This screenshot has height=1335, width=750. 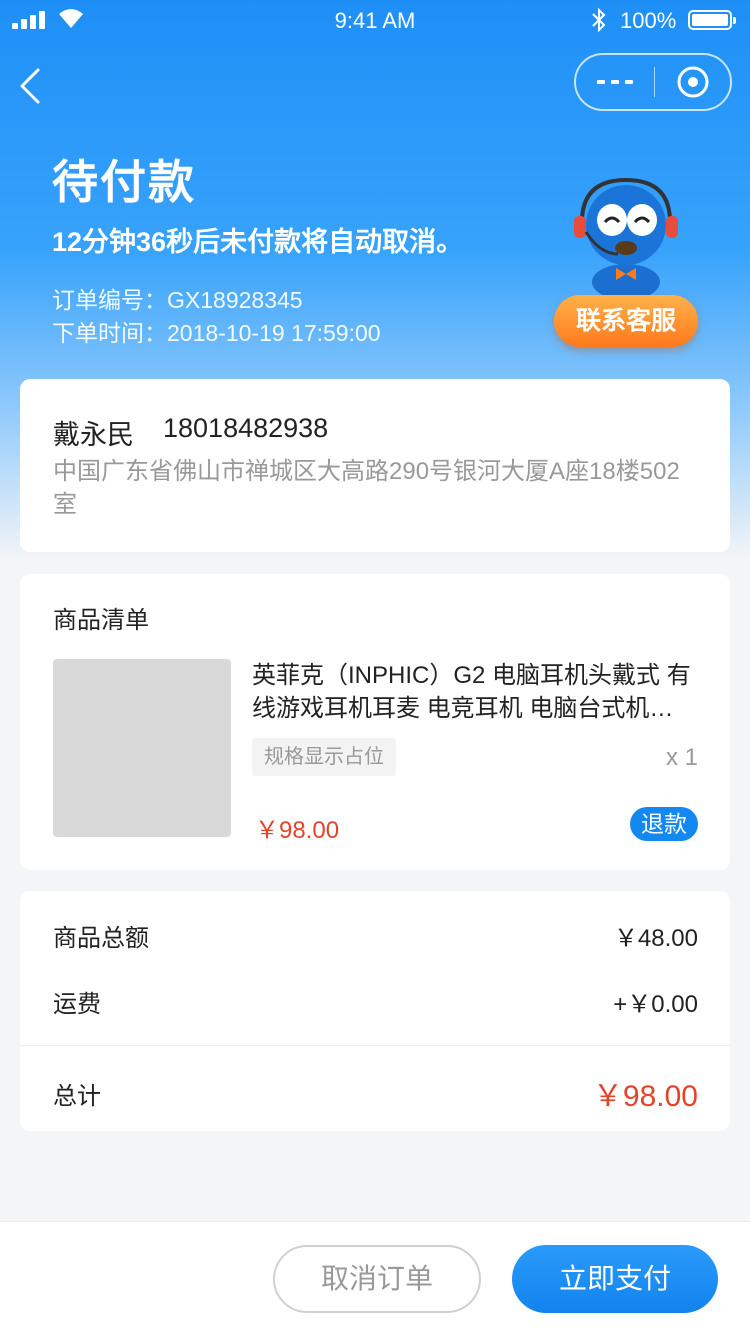 I want to click on bluetooth-icon, so click(x=599, y=20).